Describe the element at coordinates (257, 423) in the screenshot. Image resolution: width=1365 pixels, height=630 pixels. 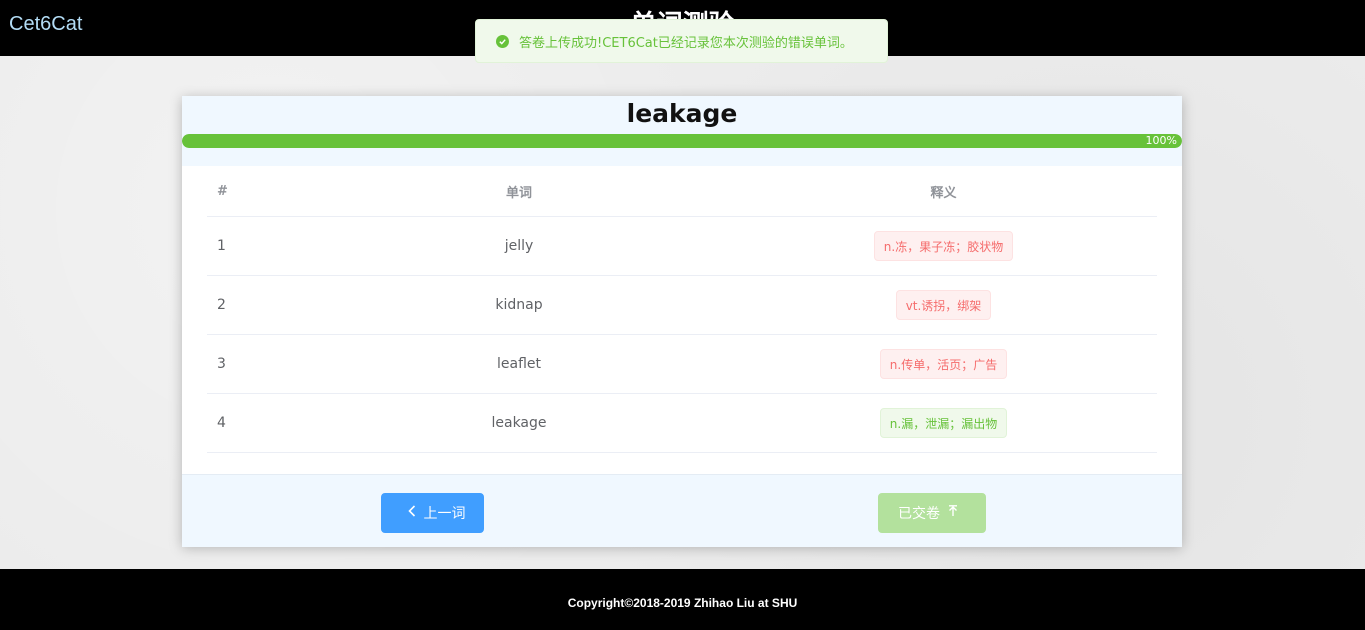
I see `row-index: 4` at that location.